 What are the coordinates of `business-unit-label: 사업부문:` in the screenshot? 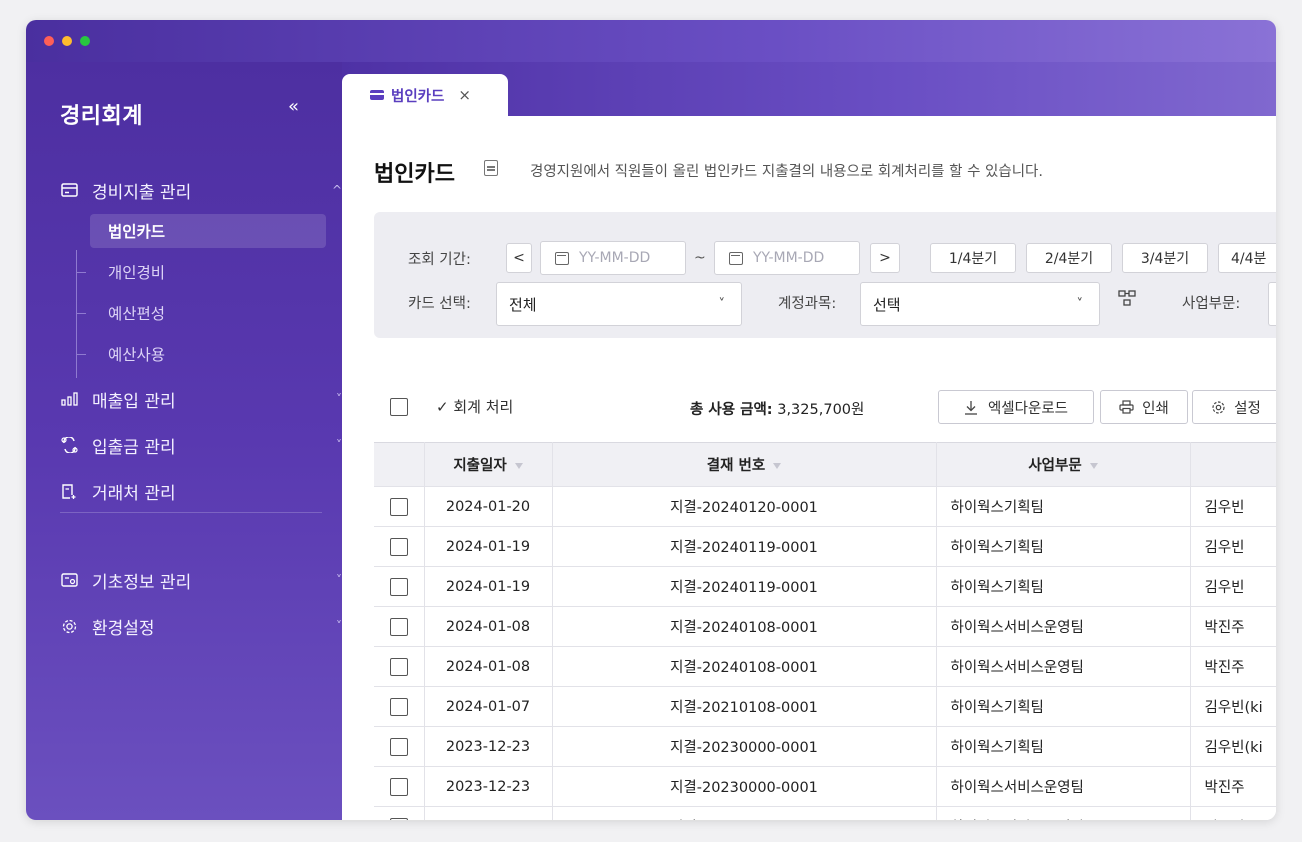 It's located at (1211, 304).